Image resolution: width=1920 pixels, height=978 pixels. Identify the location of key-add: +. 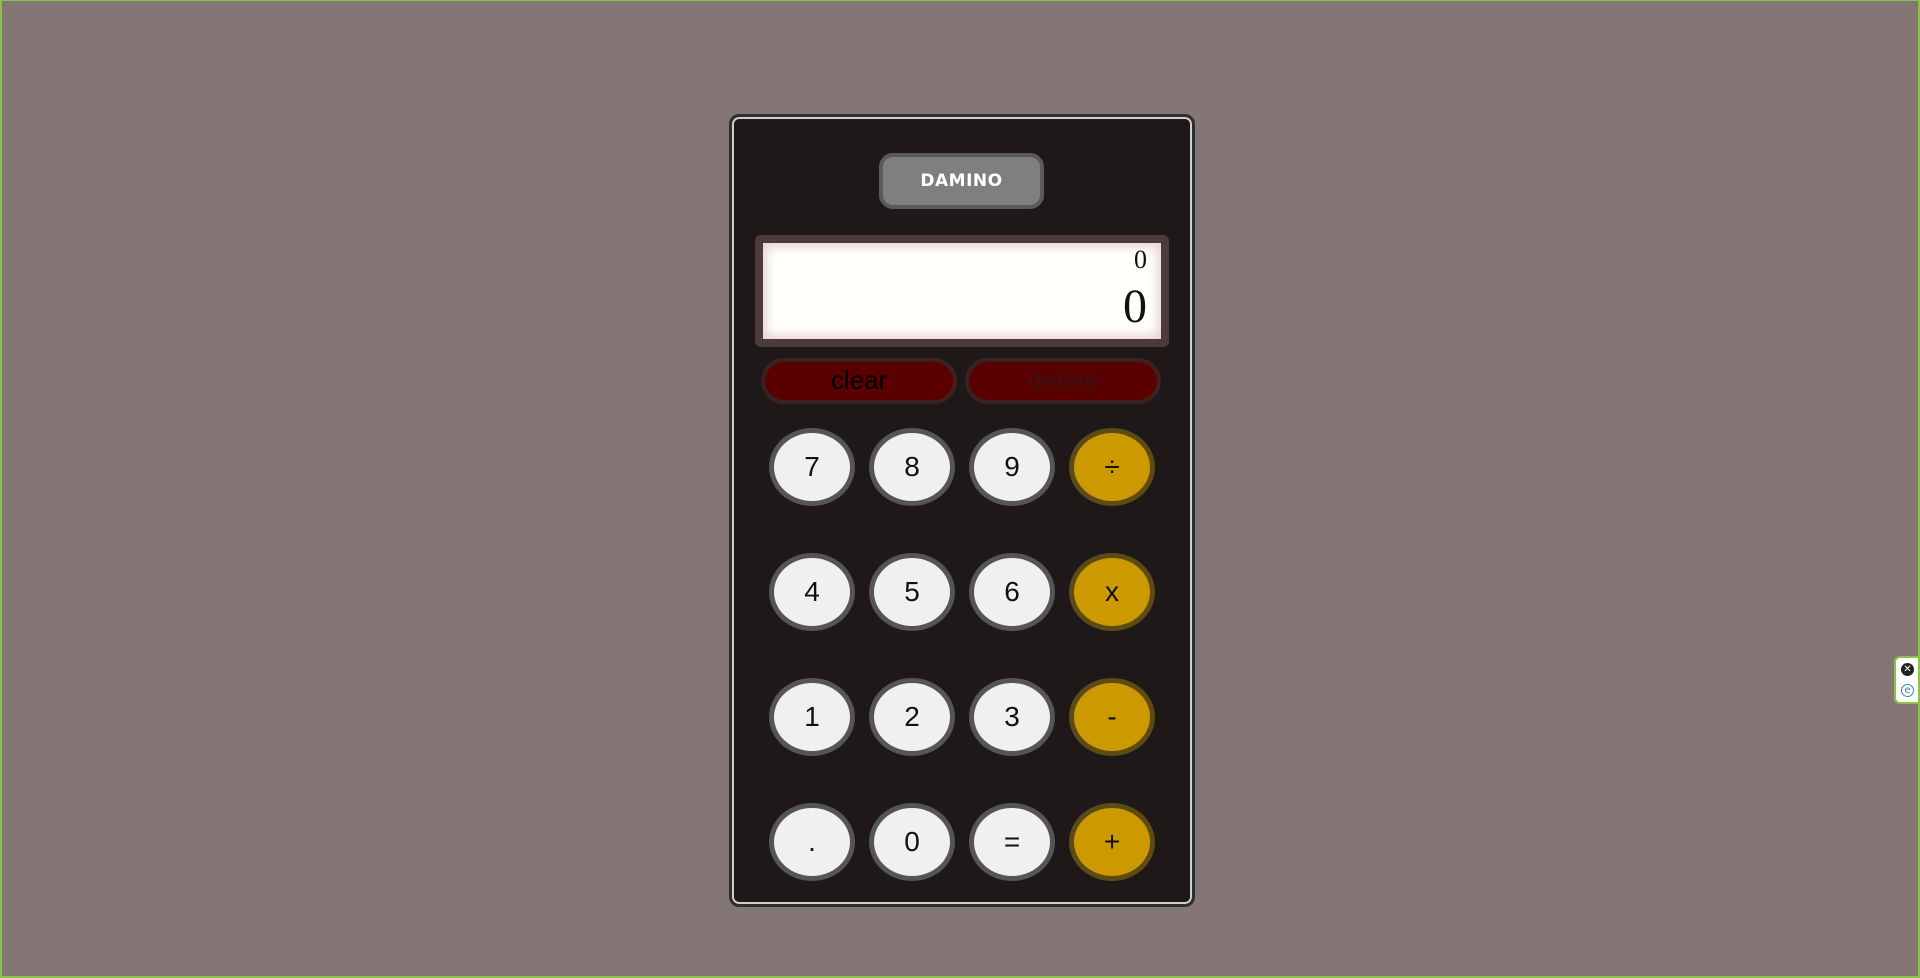
(1112, 842).